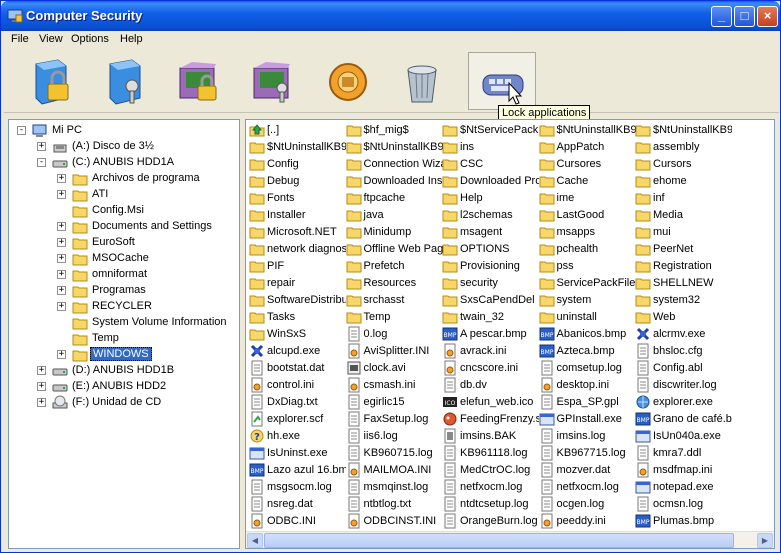  What do you see at coordinates (587, 402) in the screenshot?
I see `file-item: Espa_SP.gpl` at bounding box center [587, 402].